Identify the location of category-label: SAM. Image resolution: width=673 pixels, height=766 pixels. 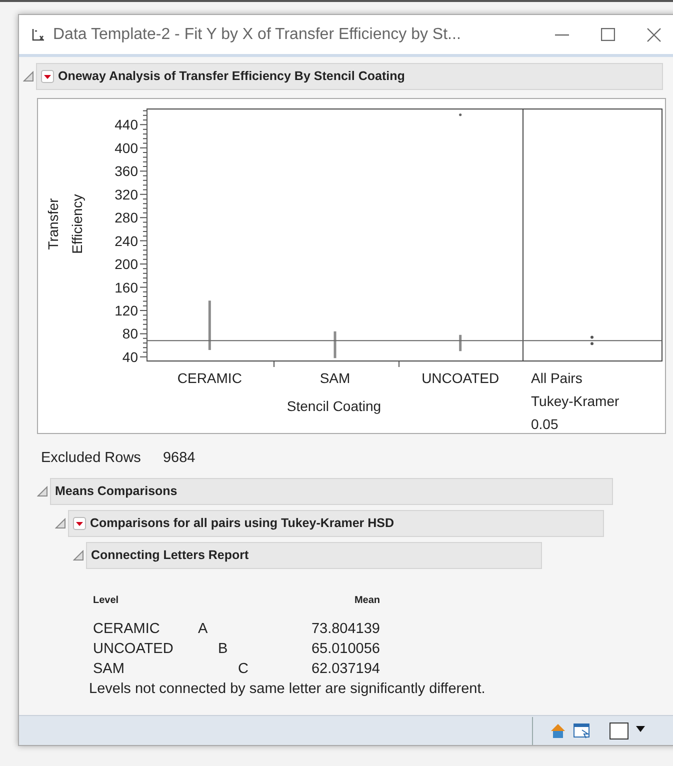
(335, 378).